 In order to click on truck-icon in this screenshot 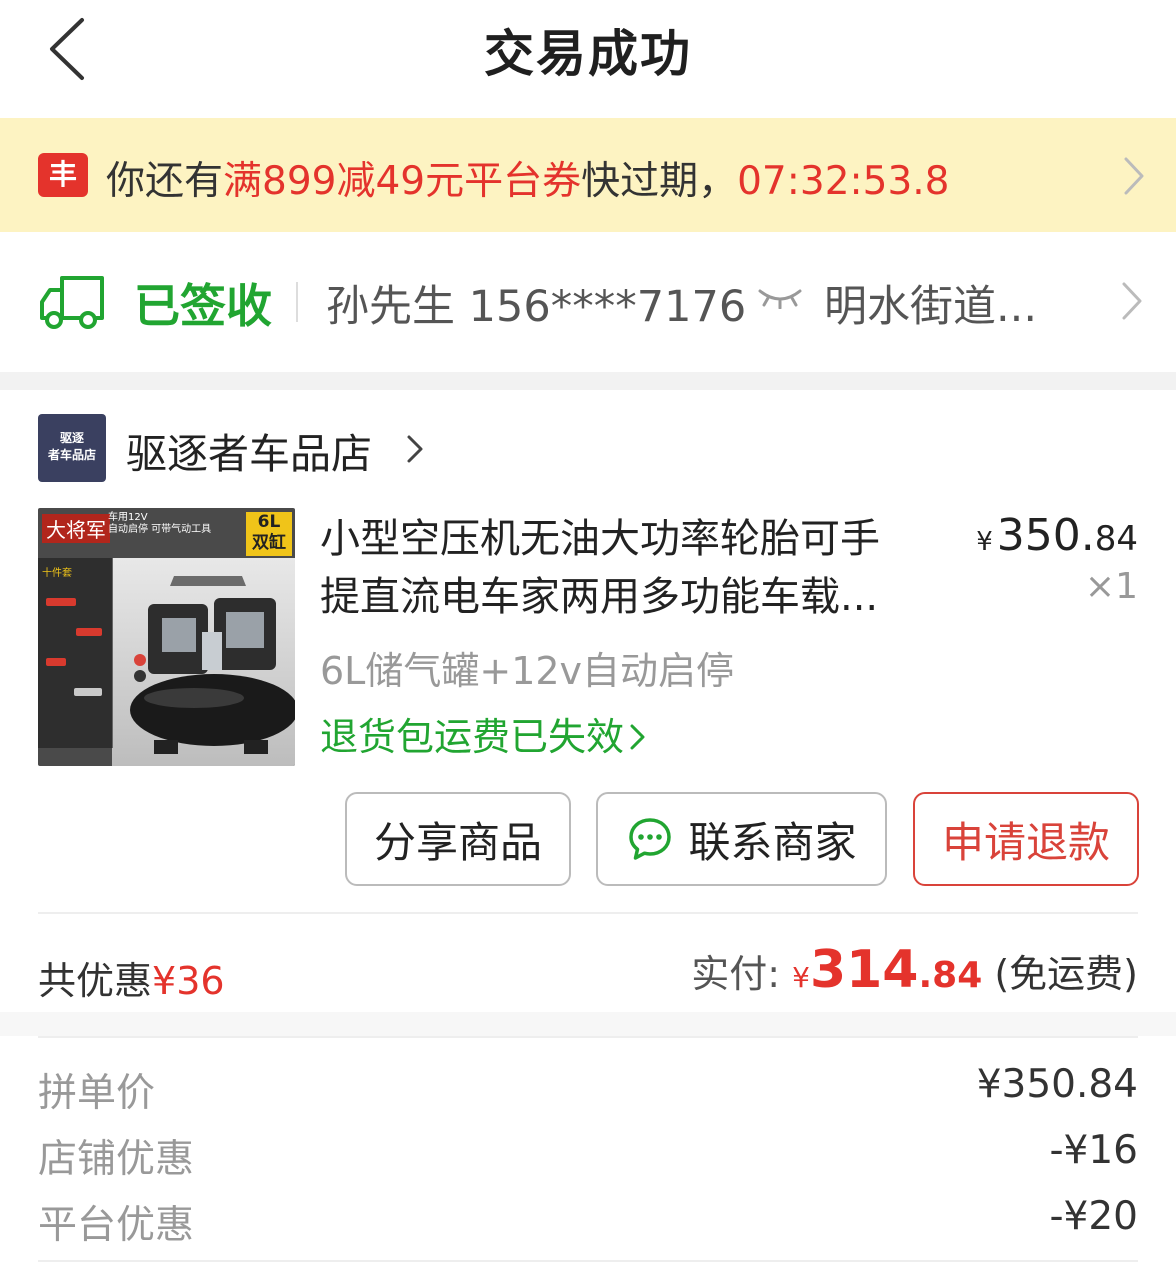, I will do `click(72, 302)`.